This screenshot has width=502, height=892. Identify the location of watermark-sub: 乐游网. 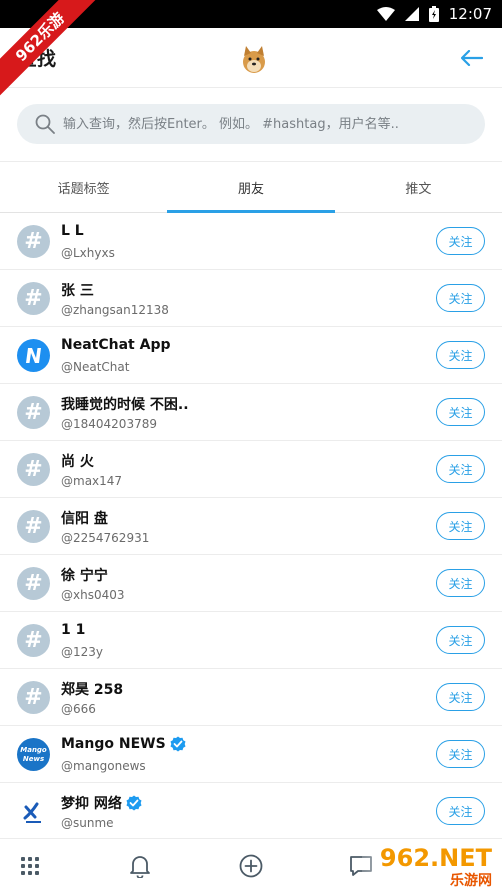
(471, 881).